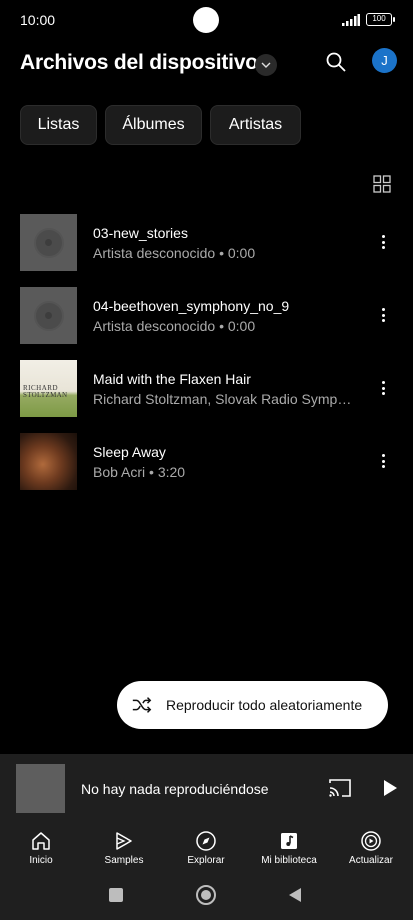 The height and width of the screenshot is (920, 413). Describe the element at coordinates (382, 184) in the screenshot. I see `grid-view-icon` at that location.